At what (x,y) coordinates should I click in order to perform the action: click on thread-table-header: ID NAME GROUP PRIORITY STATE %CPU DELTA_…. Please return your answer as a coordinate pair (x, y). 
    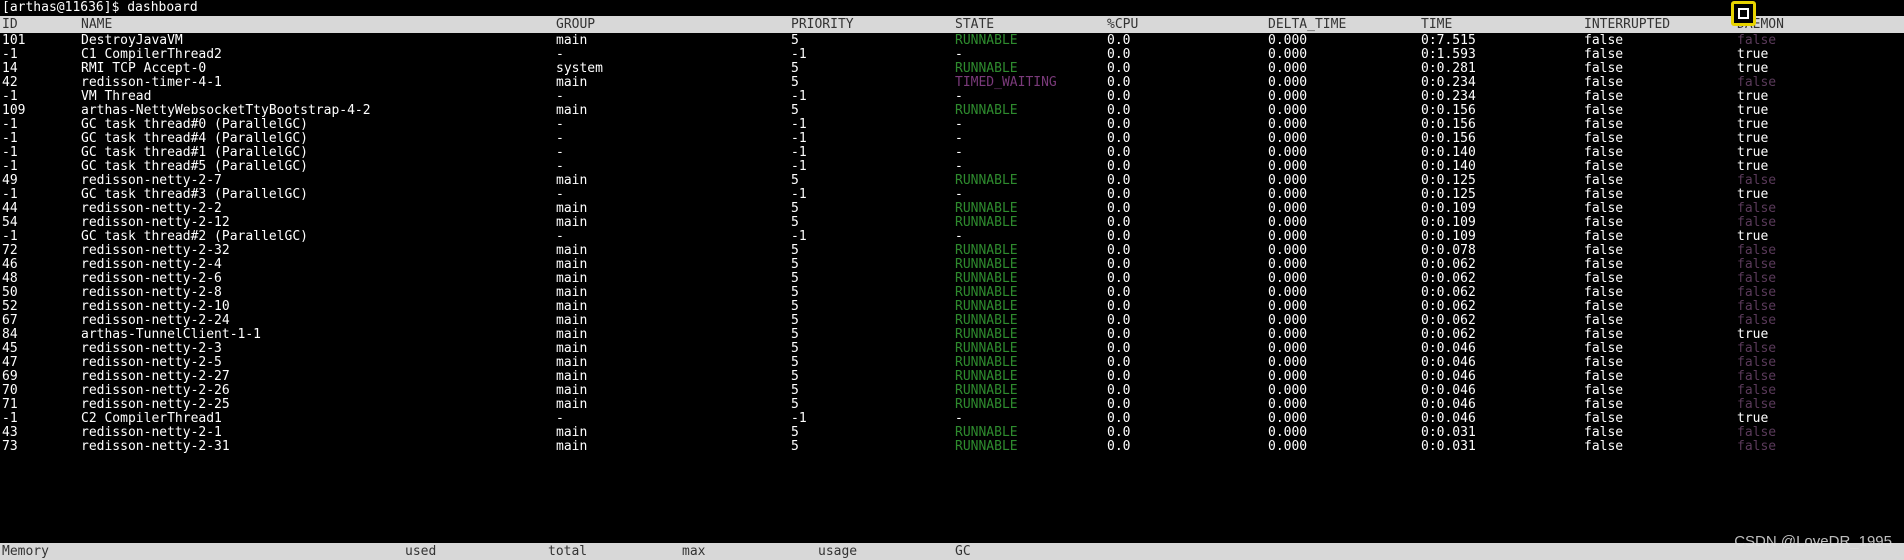
    Looking at the image, I should click on (952, 24).